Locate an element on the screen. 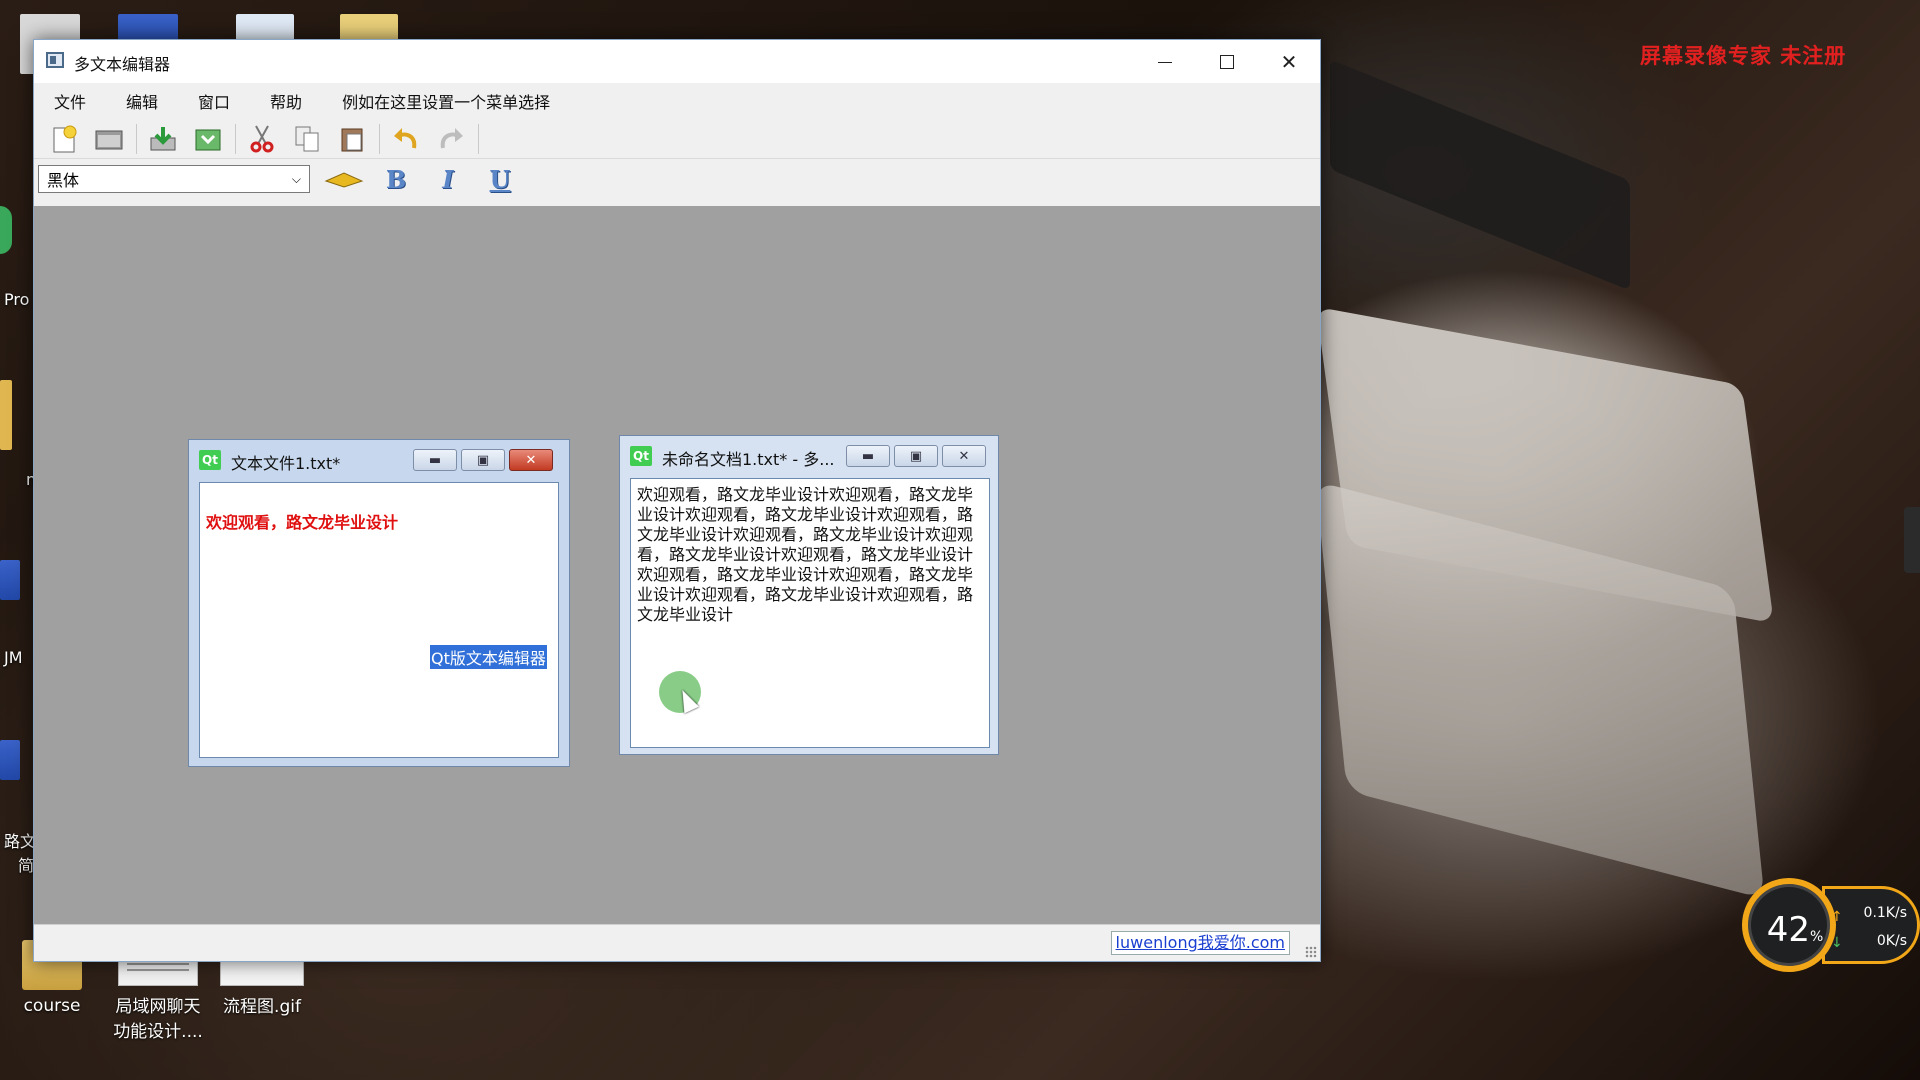 The width and height of the screenshot is (1920, 1080). font-select: 黑体 ⌵ is located at coordinates (174, 179).